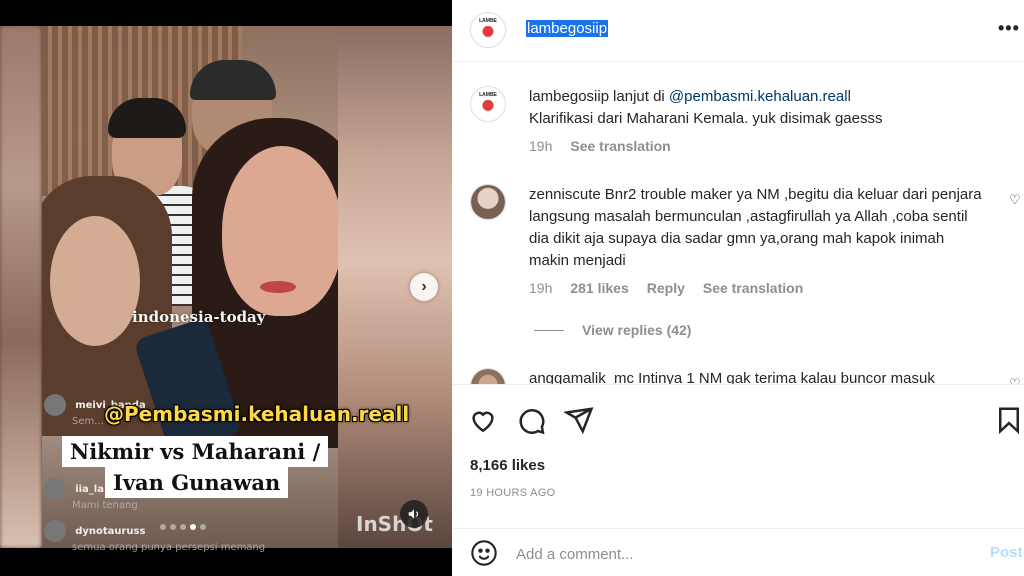  Describe the element at coordinates (541, 288) in the screenshot. I see `comment-time: 19h` at that location.